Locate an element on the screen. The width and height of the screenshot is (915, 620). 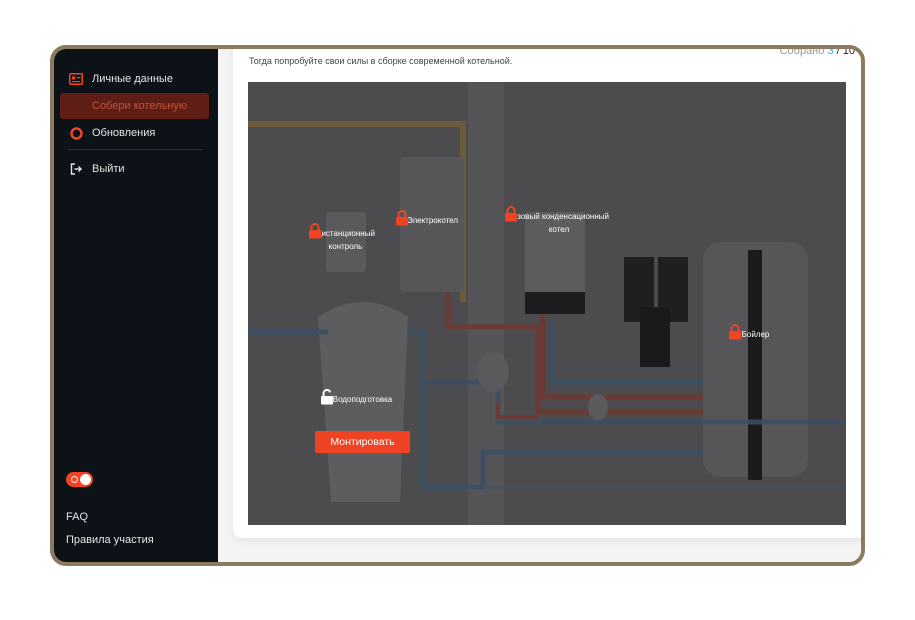
sidebar-item-updates: Обновления is located at coordinates (134, 133).